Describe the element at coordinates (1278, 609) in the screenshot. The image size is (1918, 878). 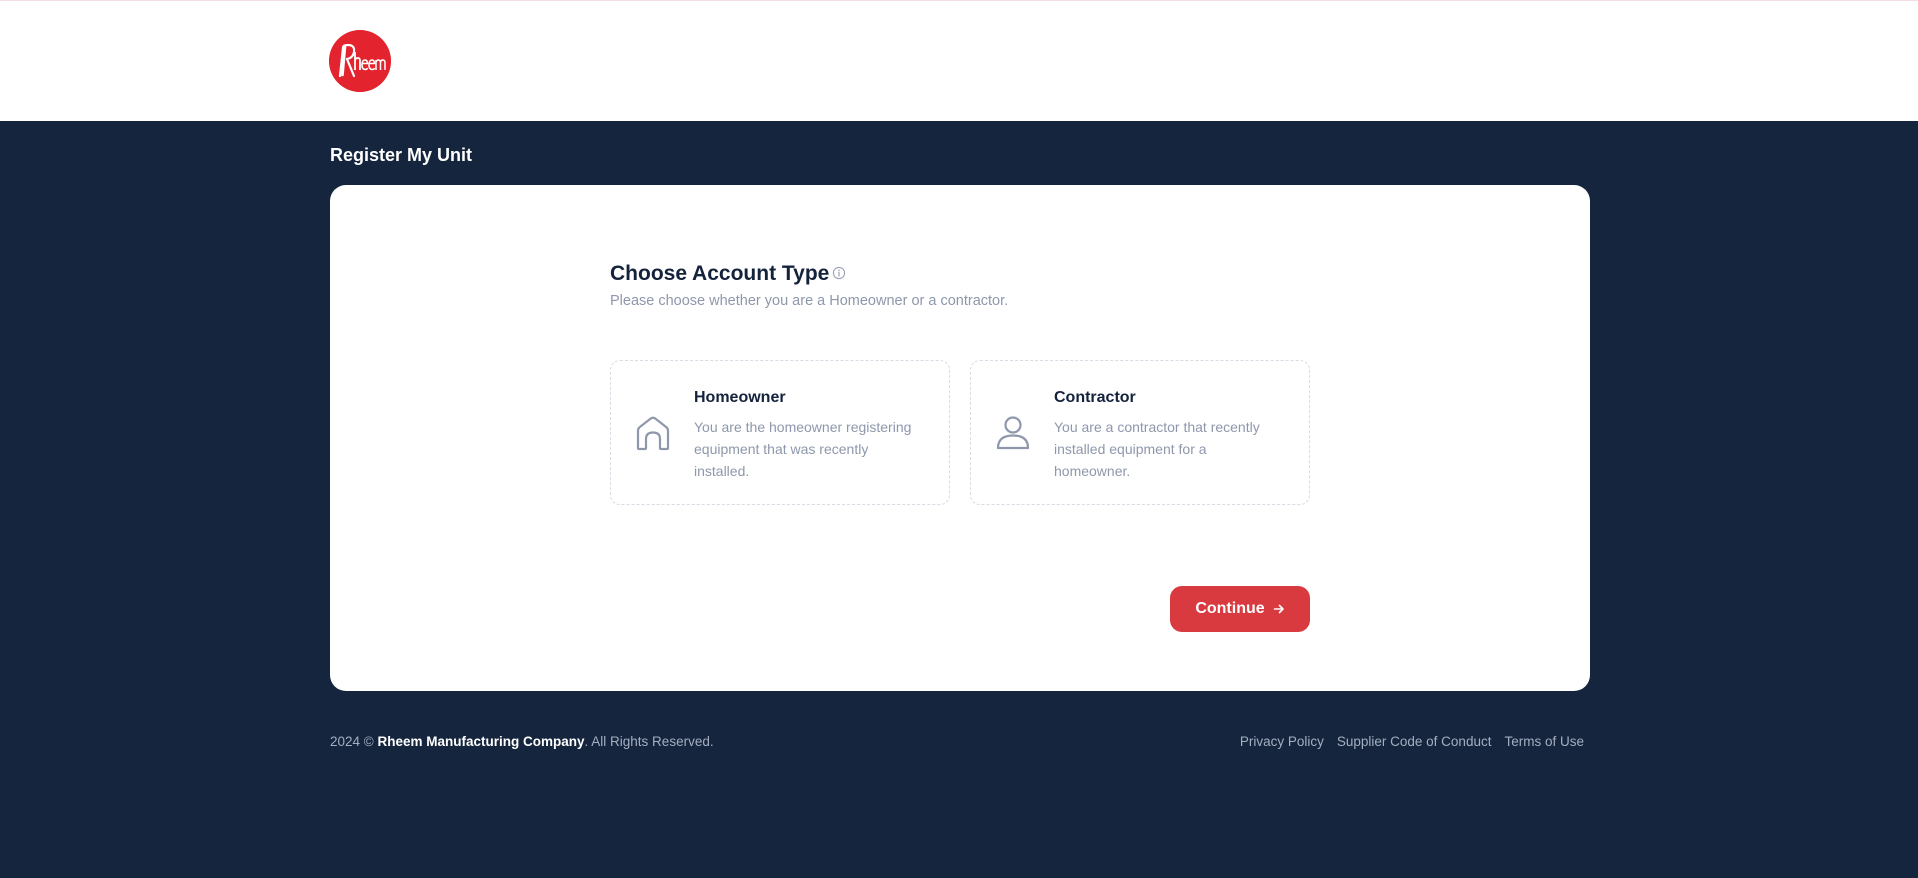
I see `arrow-right-icon` at that location.